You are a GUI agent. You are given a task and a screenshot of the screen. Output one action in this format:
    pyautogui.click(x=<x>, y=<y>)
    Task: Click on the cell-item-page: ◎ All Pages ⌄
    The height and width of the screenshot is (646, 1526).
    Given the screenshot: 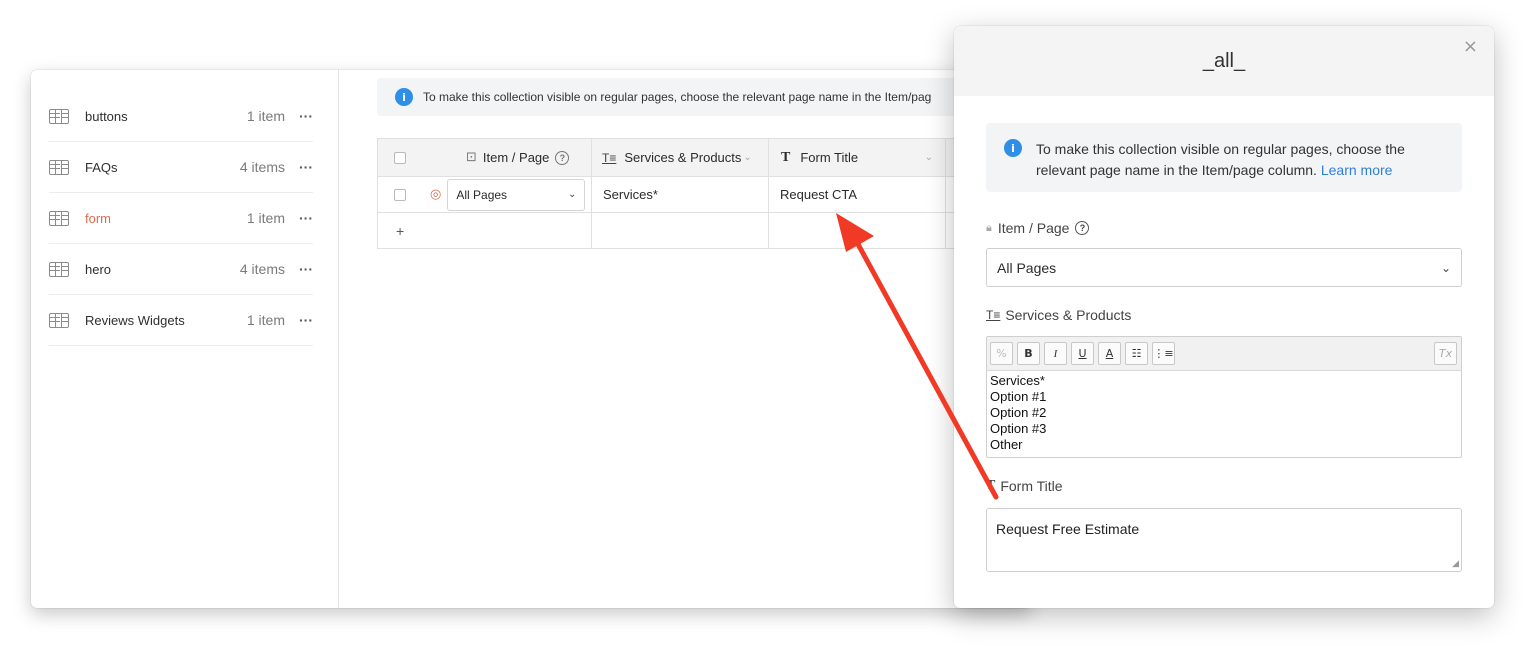 What is the action you would take?
    pyautogui.click(x=485, y=194)
    